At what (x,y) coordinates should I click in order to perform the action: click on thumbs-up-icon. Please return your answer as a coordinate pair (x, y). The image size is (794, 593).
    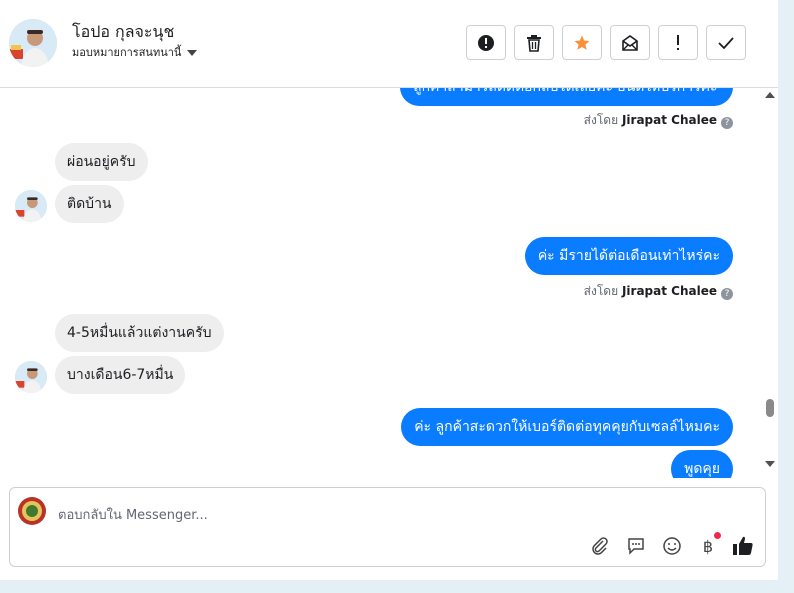
    Looking at the image, I should click on (743, 546).